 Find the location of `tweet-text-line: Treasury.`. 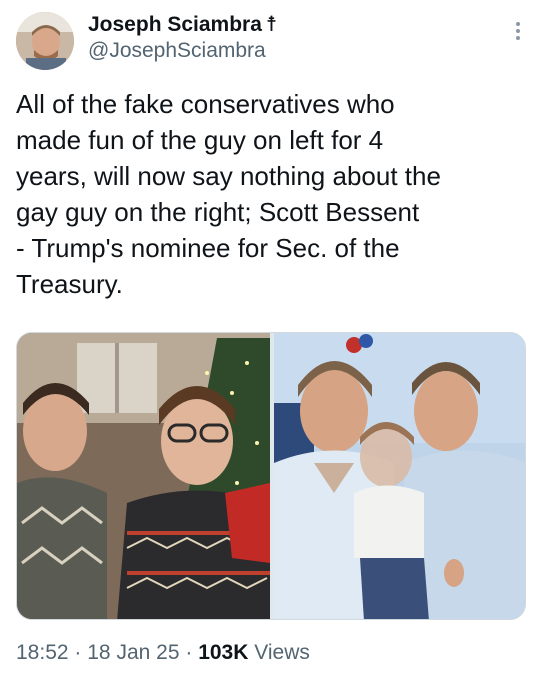

tweet-text-line: Treasury. is located at coordinates (69, 284).